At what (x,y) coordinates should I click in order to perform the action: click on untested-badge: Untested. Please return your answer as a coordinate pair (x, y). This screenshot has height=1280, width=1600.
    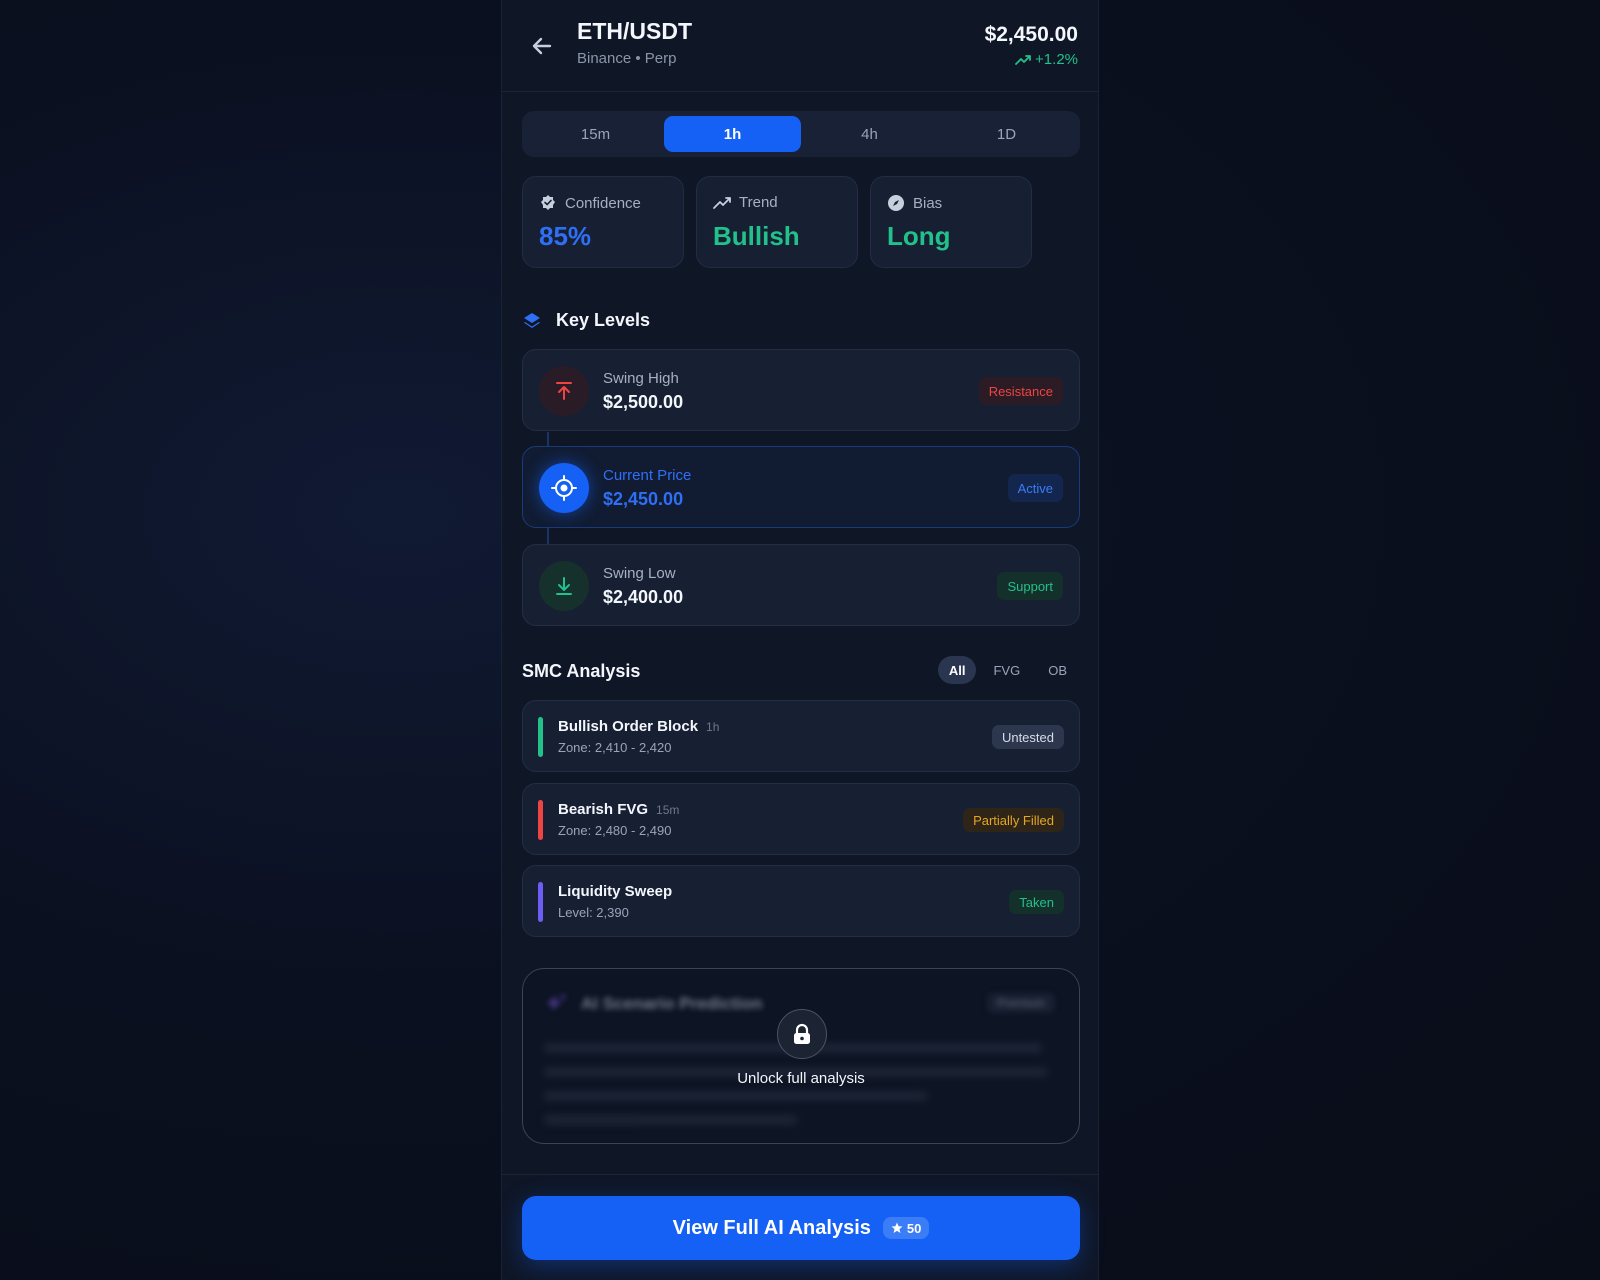
    Looking at the image, I should click on (1027, 737).